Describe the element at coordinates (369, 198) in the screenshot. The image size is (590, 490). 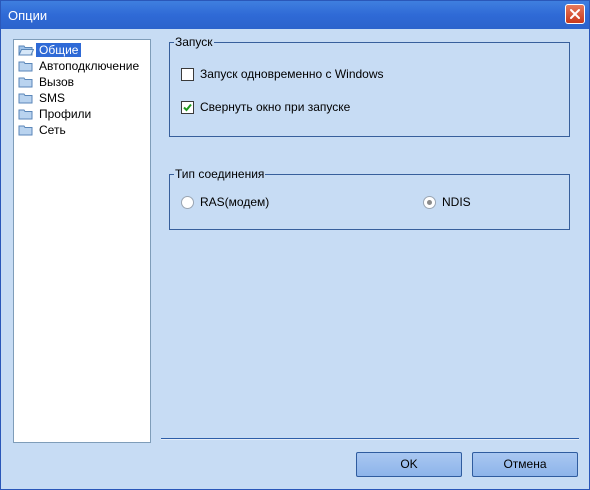
I see `connection-type-group: Тип соединения RAS(модем) NDIS` at that location.